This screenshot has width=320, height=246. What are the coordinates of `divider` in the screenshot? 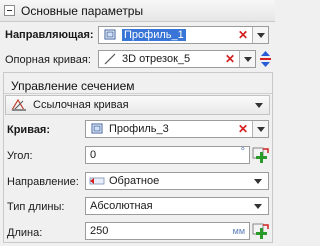 It's located at (138, 93).